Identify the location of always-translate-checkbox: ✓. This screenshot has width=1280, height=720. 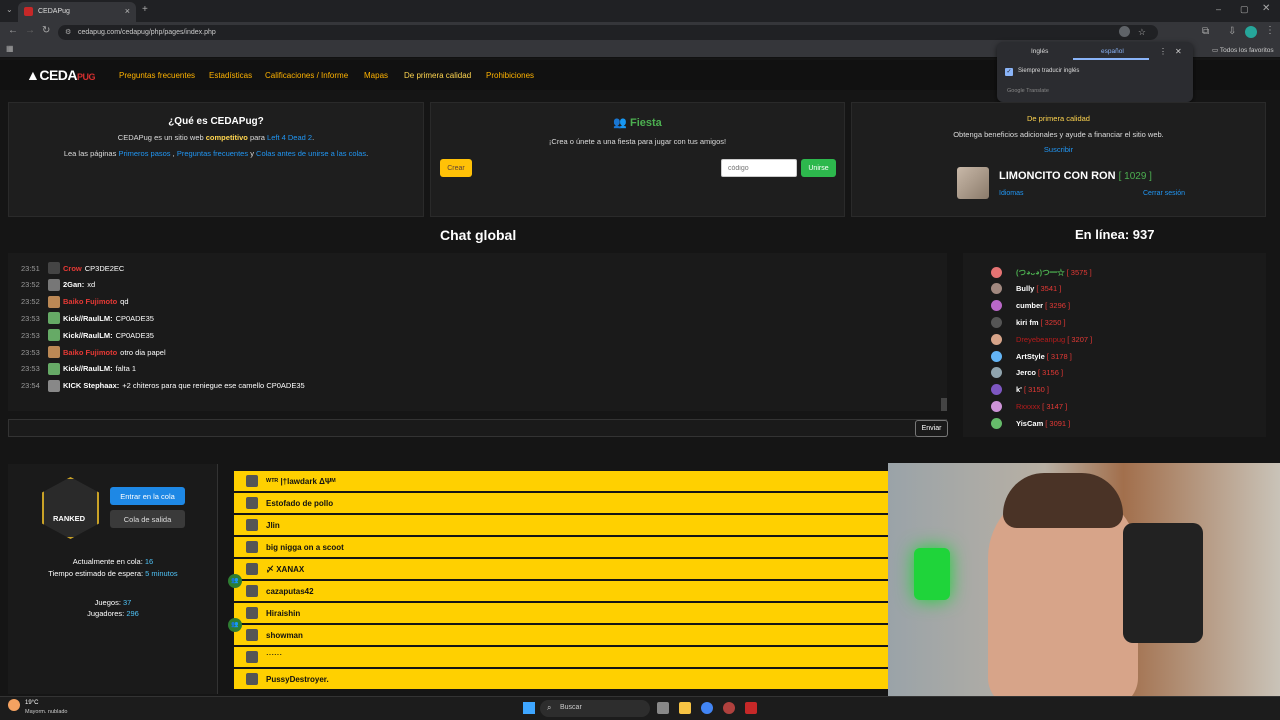
(1009, 72).